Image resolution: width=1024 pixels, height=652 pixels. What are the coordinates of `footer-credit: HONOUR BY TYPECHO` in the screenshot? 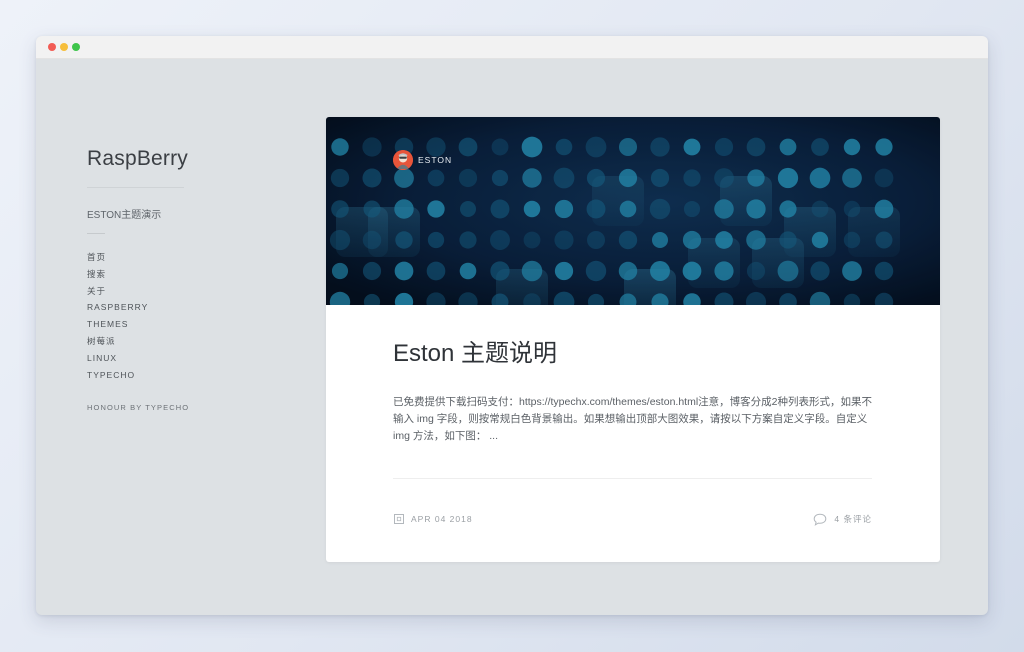 It's located at (138, 407).